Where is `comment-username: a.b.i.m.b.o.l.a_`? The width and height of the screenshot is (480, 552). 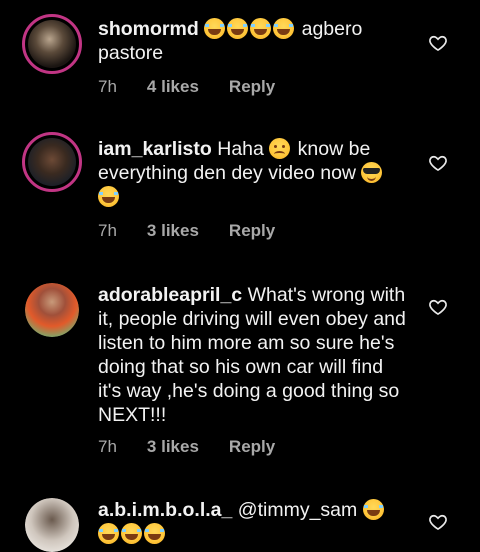
comment-username: a.b.i.m.b.o.l.a_ is located at coordinates (165, 510).